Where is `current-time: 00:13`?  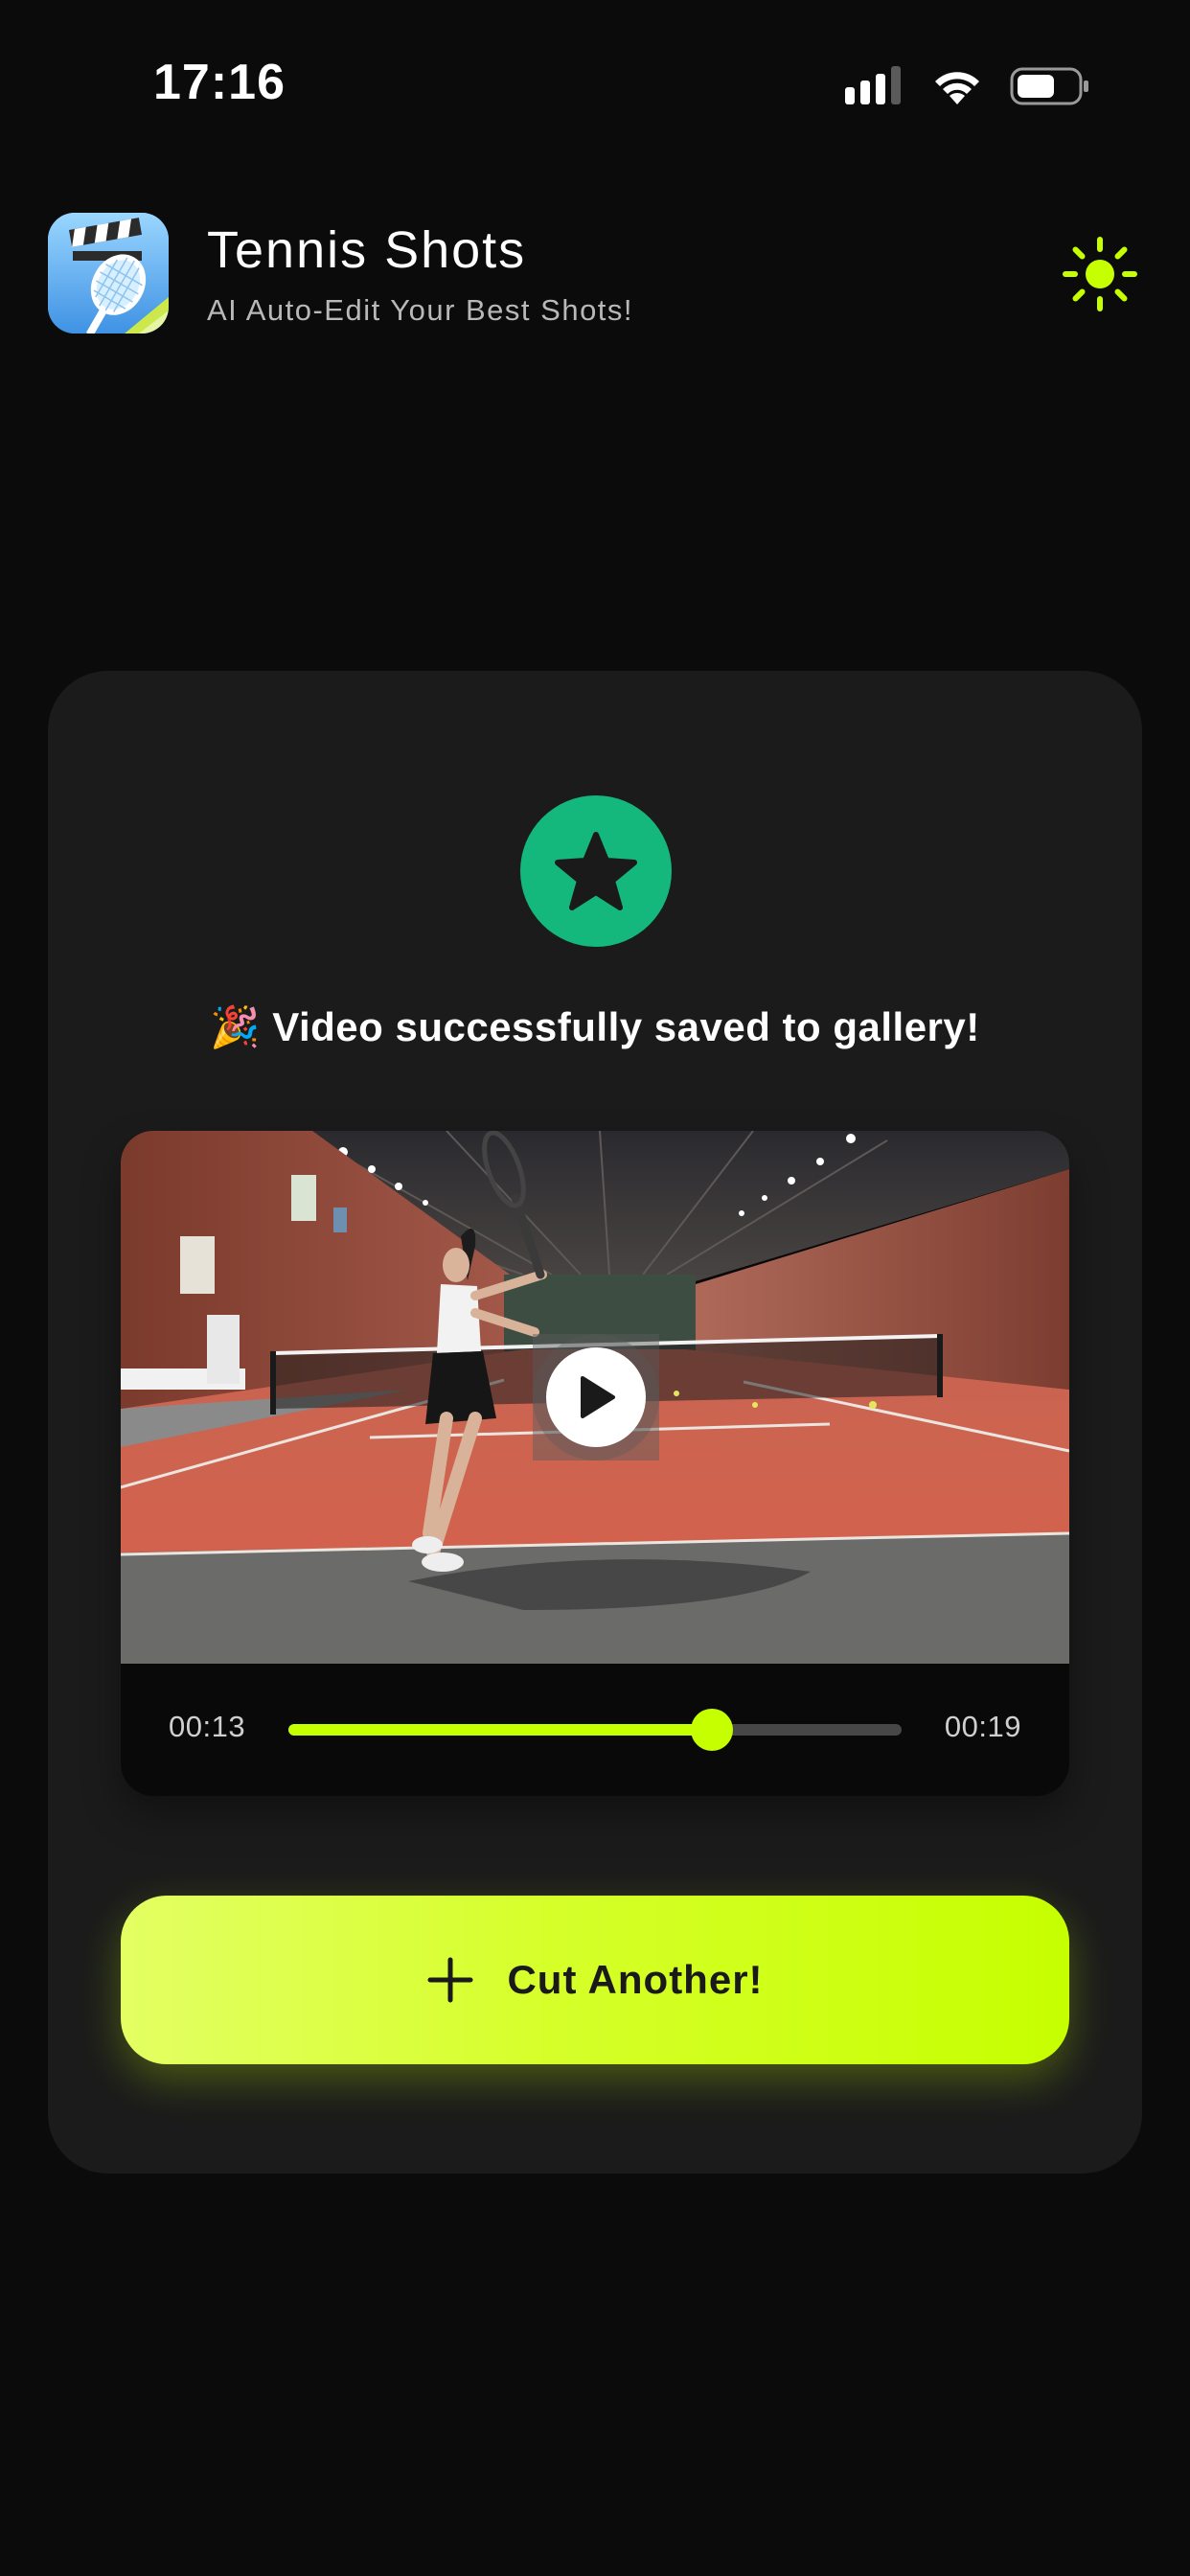 current-time: 00:13 is located at coordinates (207, 1726).